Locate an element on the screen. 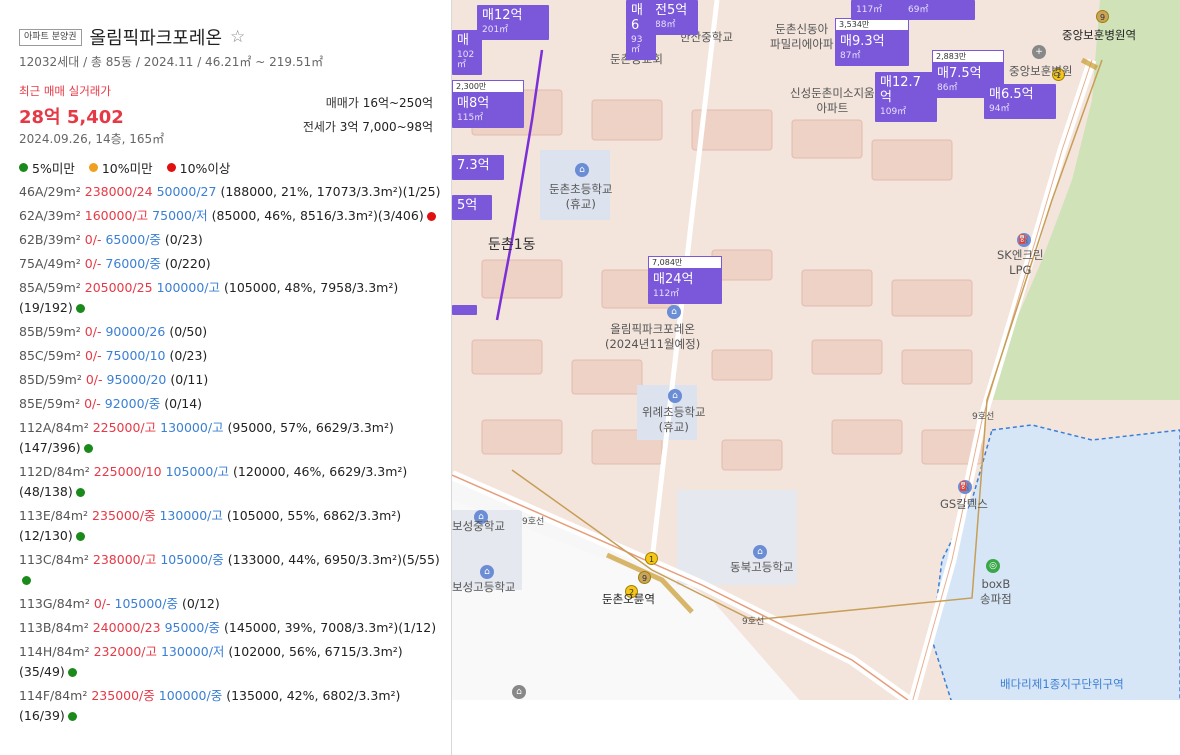  legend-label: 10%미만 is located at coordinates (127, 168).